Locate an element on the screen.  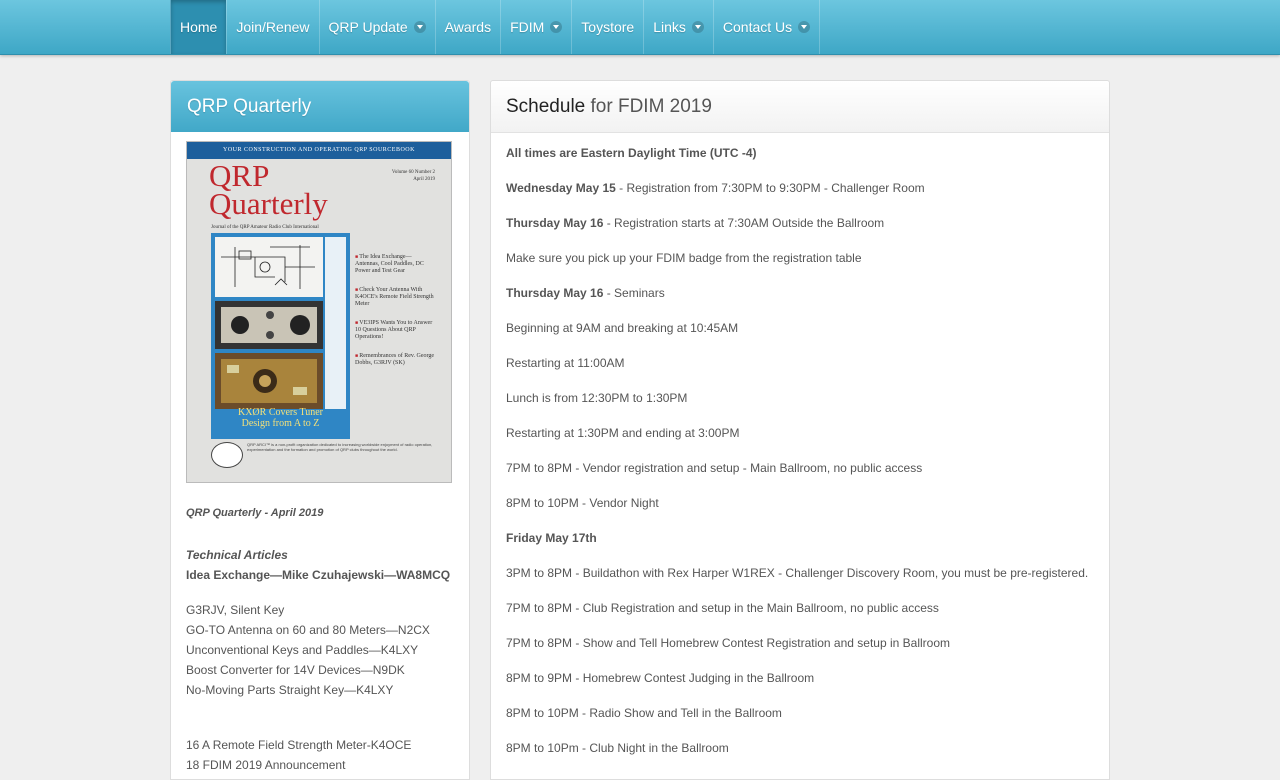
cover-title-line2: Quarterly is located at coordinates (268, 203).